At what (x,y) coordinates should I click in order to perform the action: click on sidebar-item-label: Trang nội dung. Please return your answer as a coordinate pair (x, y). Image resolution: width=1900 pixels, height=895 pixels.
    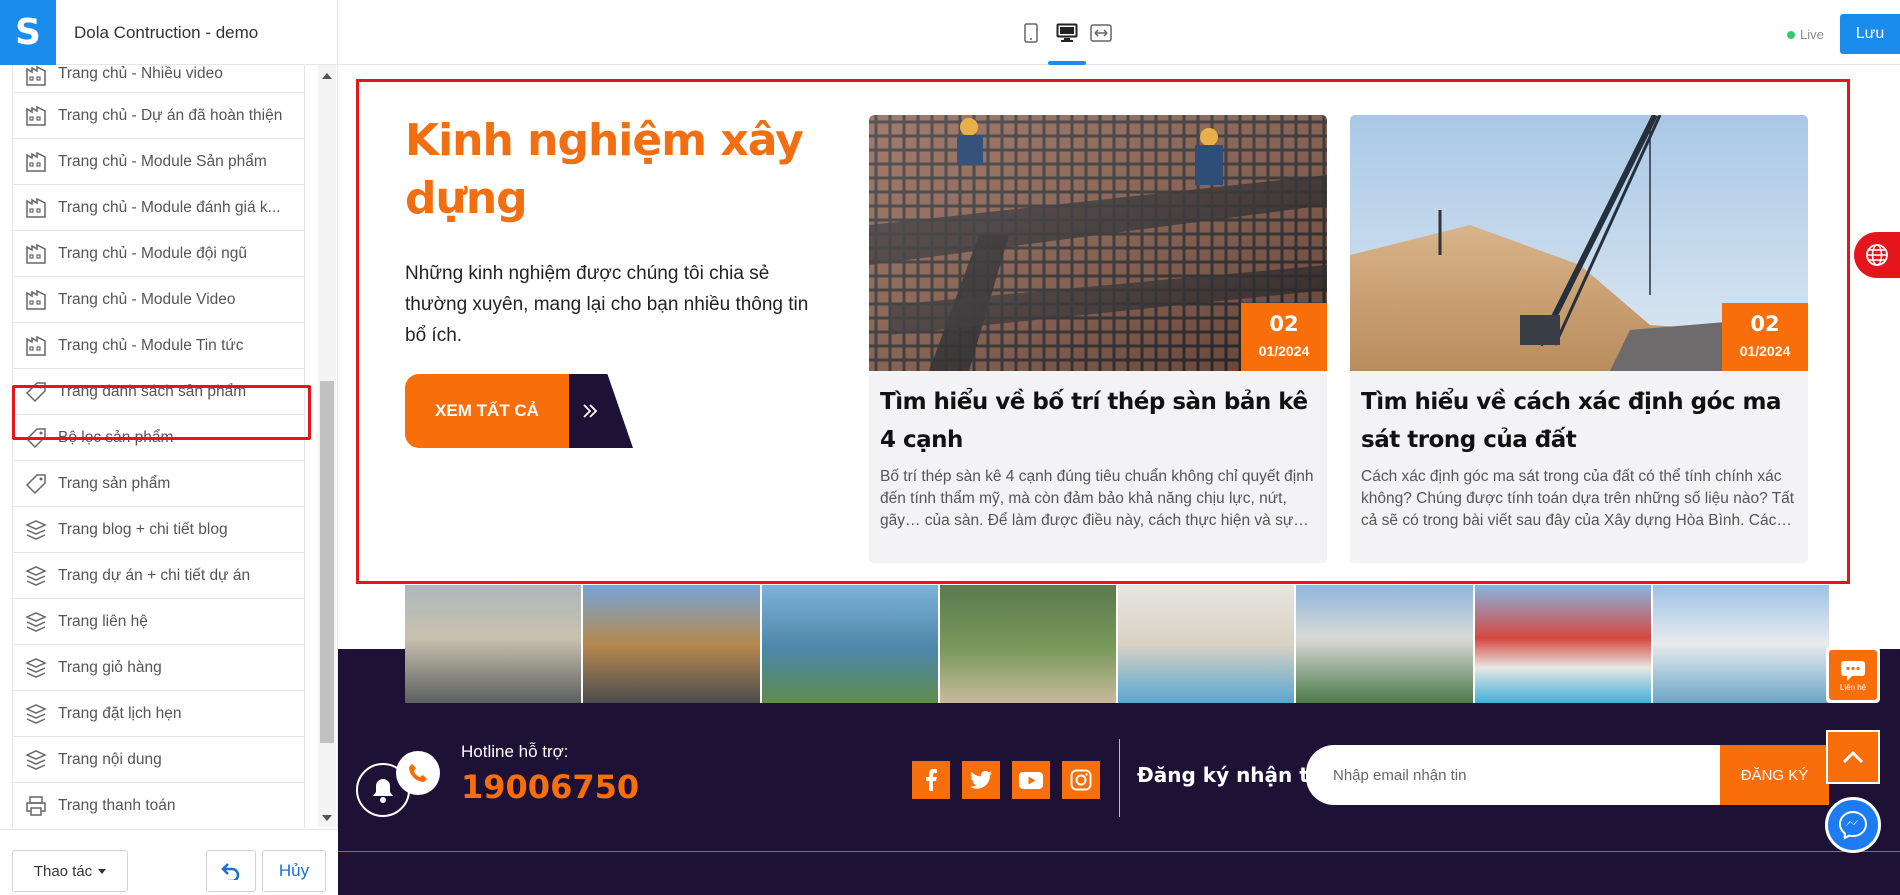
    Looking at the image, I should click on (110, 759).